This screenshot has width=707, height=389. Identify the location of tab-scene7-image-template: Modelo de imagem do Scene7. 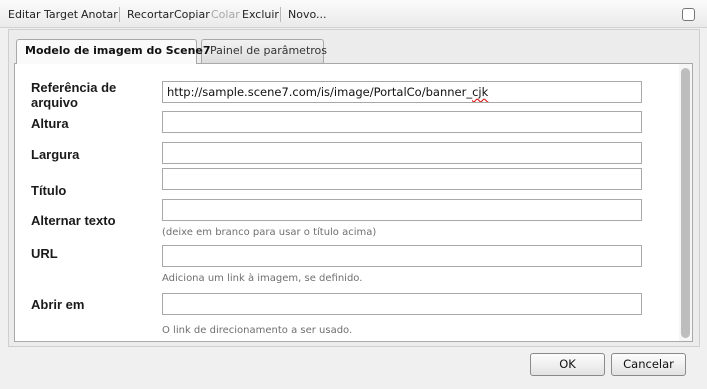
(113, 51).